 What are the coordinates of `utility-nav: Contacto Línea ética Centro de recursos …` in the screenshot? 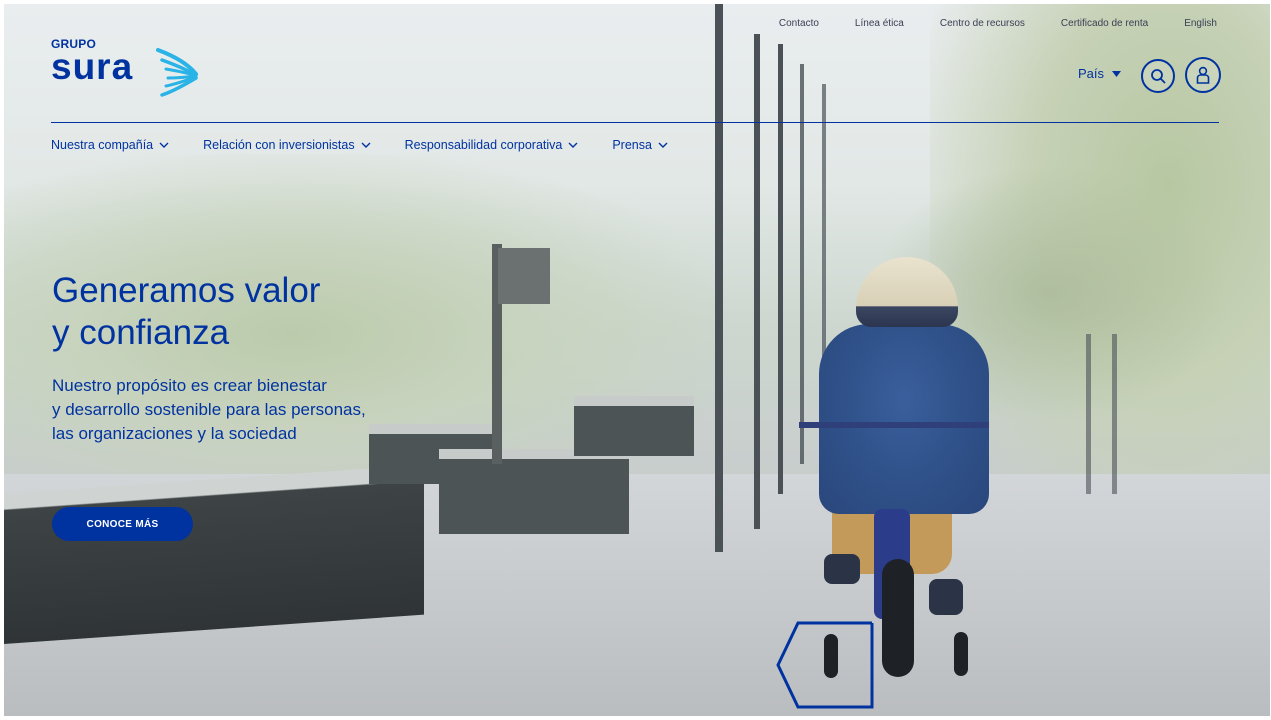 It's located at (998, 23).